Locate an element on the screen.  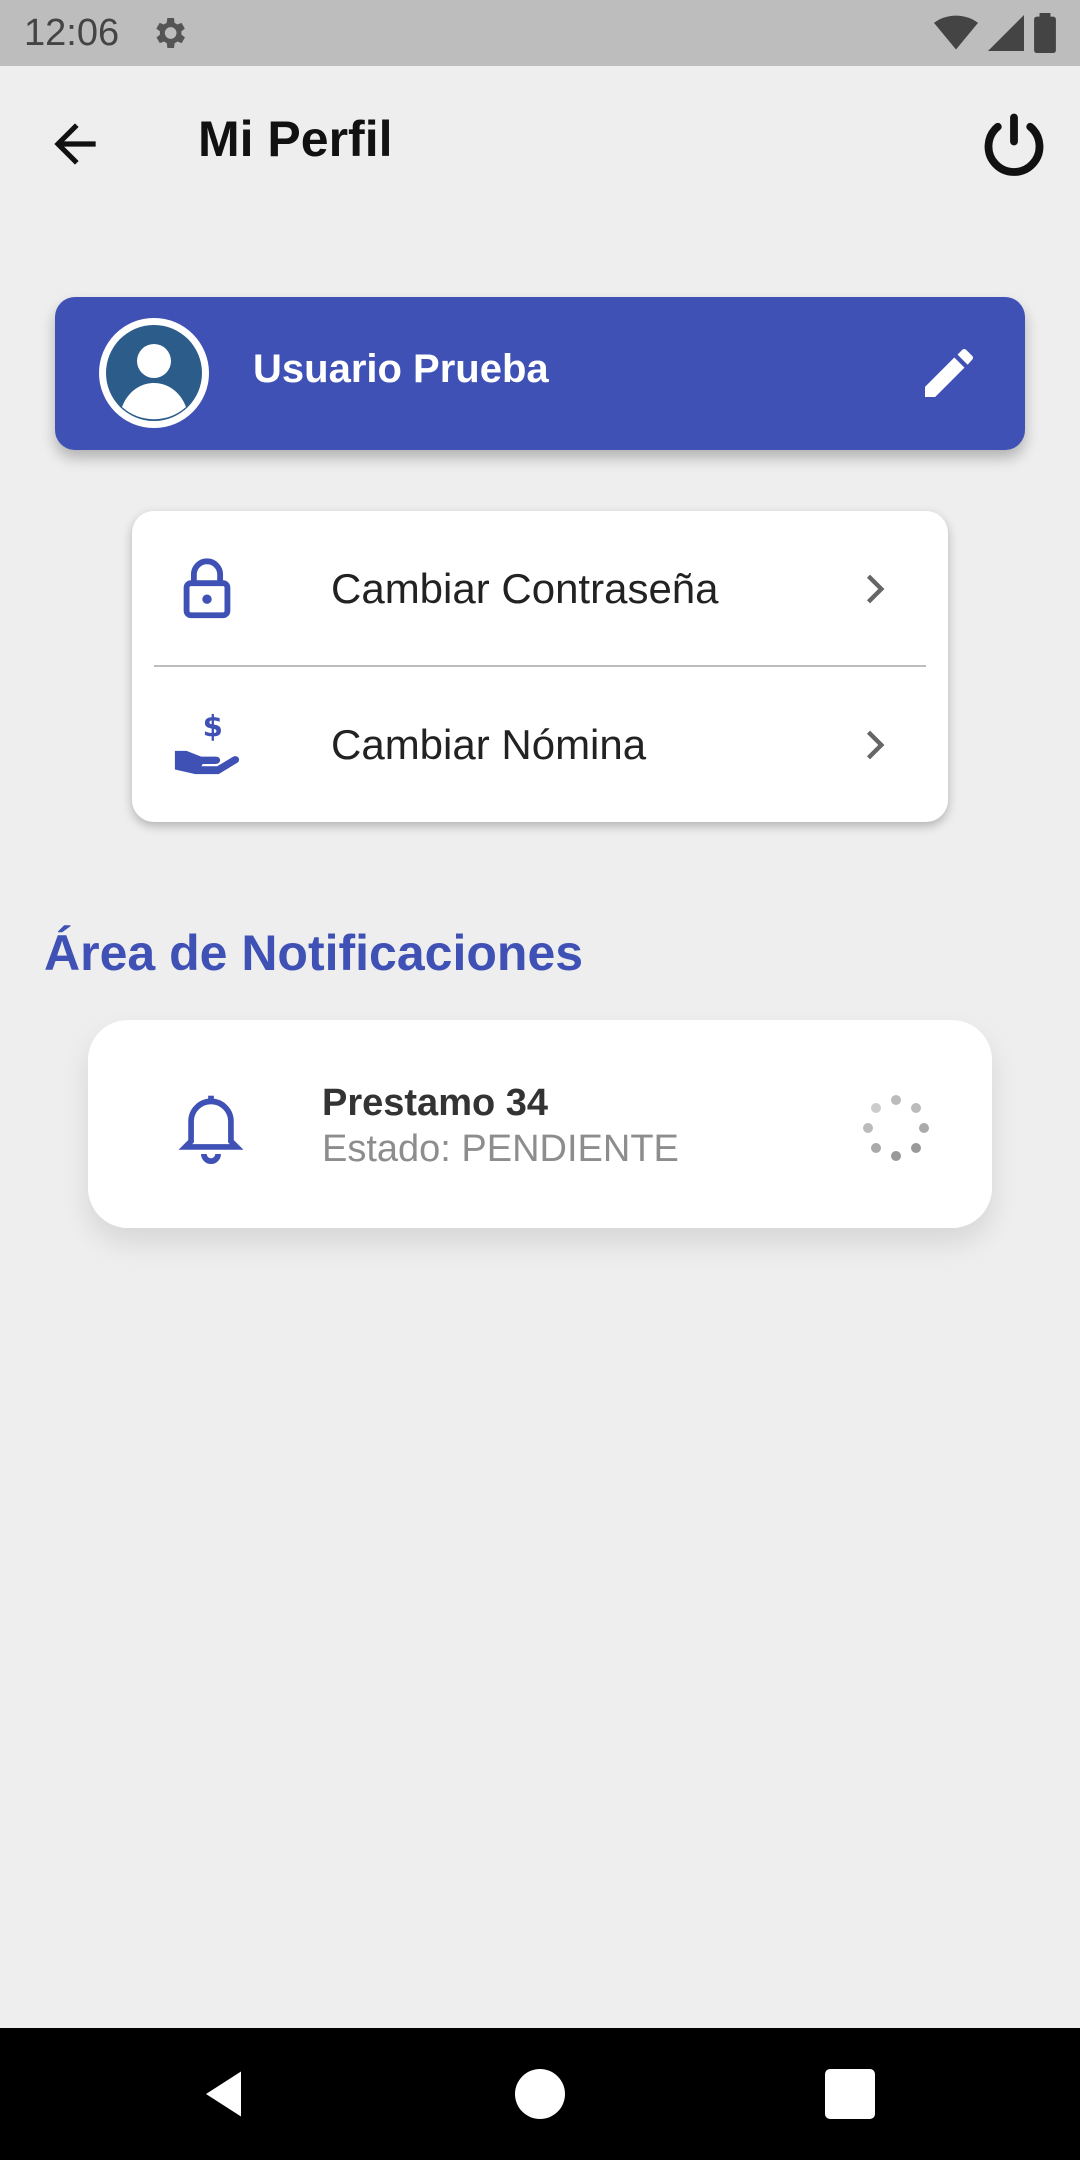
hand-money-icon: $ is located at coordinates (207, 742).